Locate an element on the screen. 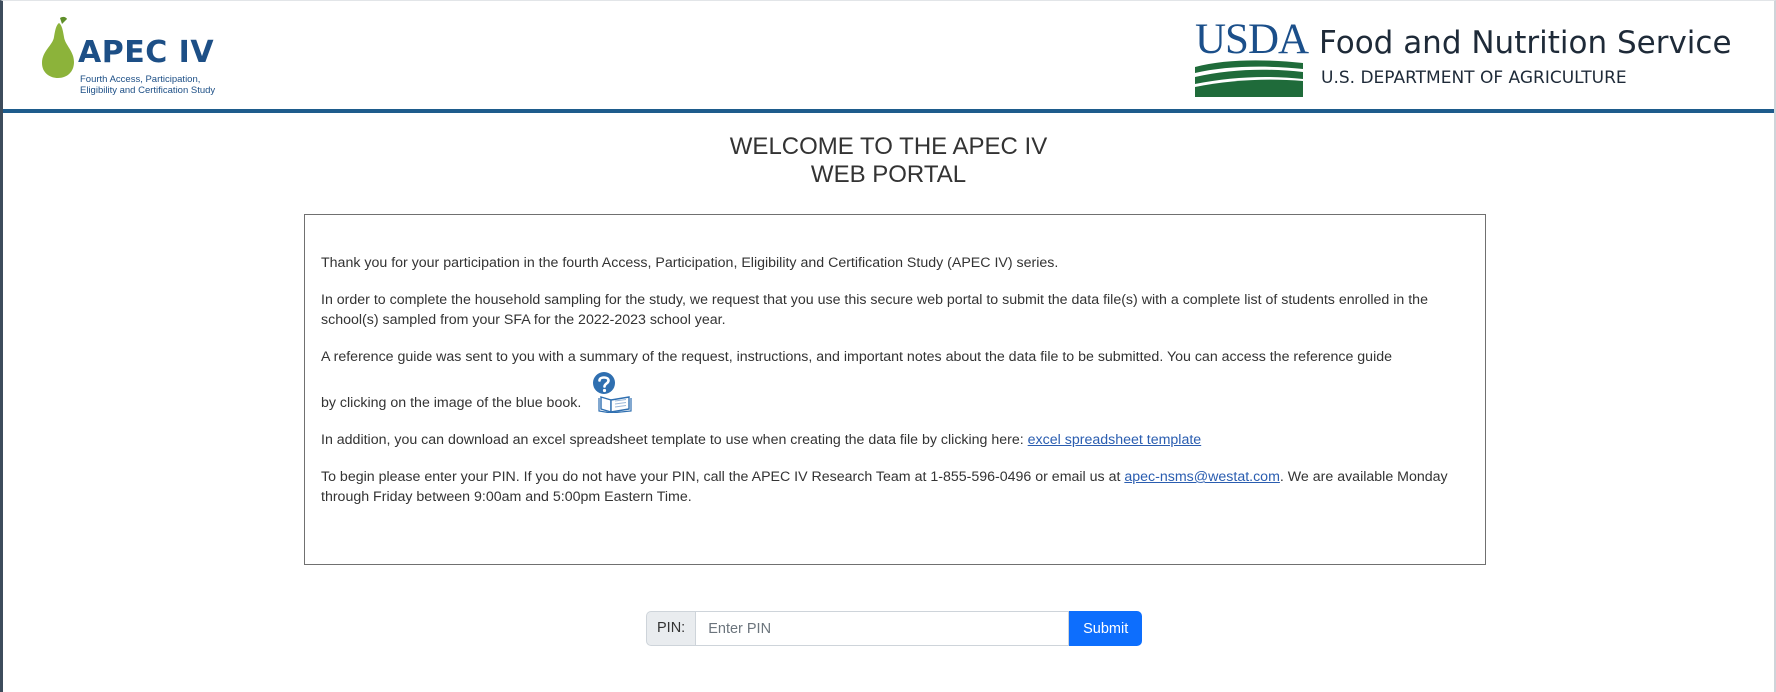 The height and width of the screenshot is (692, 1776). apec-logo-subtitle-line1: Fourth Access, Participation, is located at coordinates (140, 79).